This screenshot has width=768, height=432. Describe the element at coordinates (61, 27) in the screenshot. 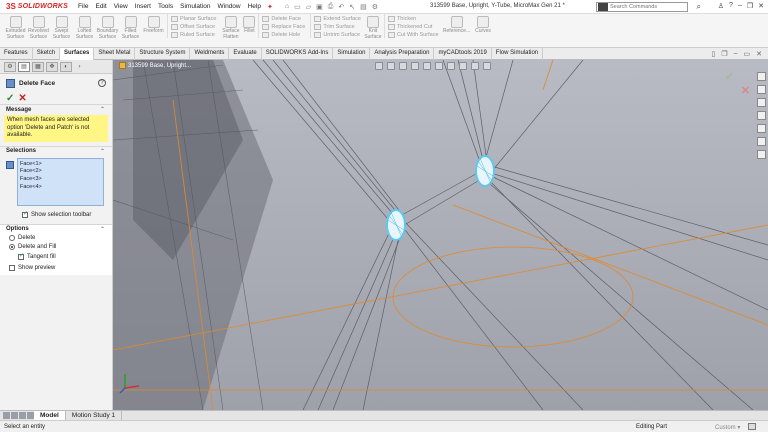

I see `swept-surface-button: Swept Surface` at that location.